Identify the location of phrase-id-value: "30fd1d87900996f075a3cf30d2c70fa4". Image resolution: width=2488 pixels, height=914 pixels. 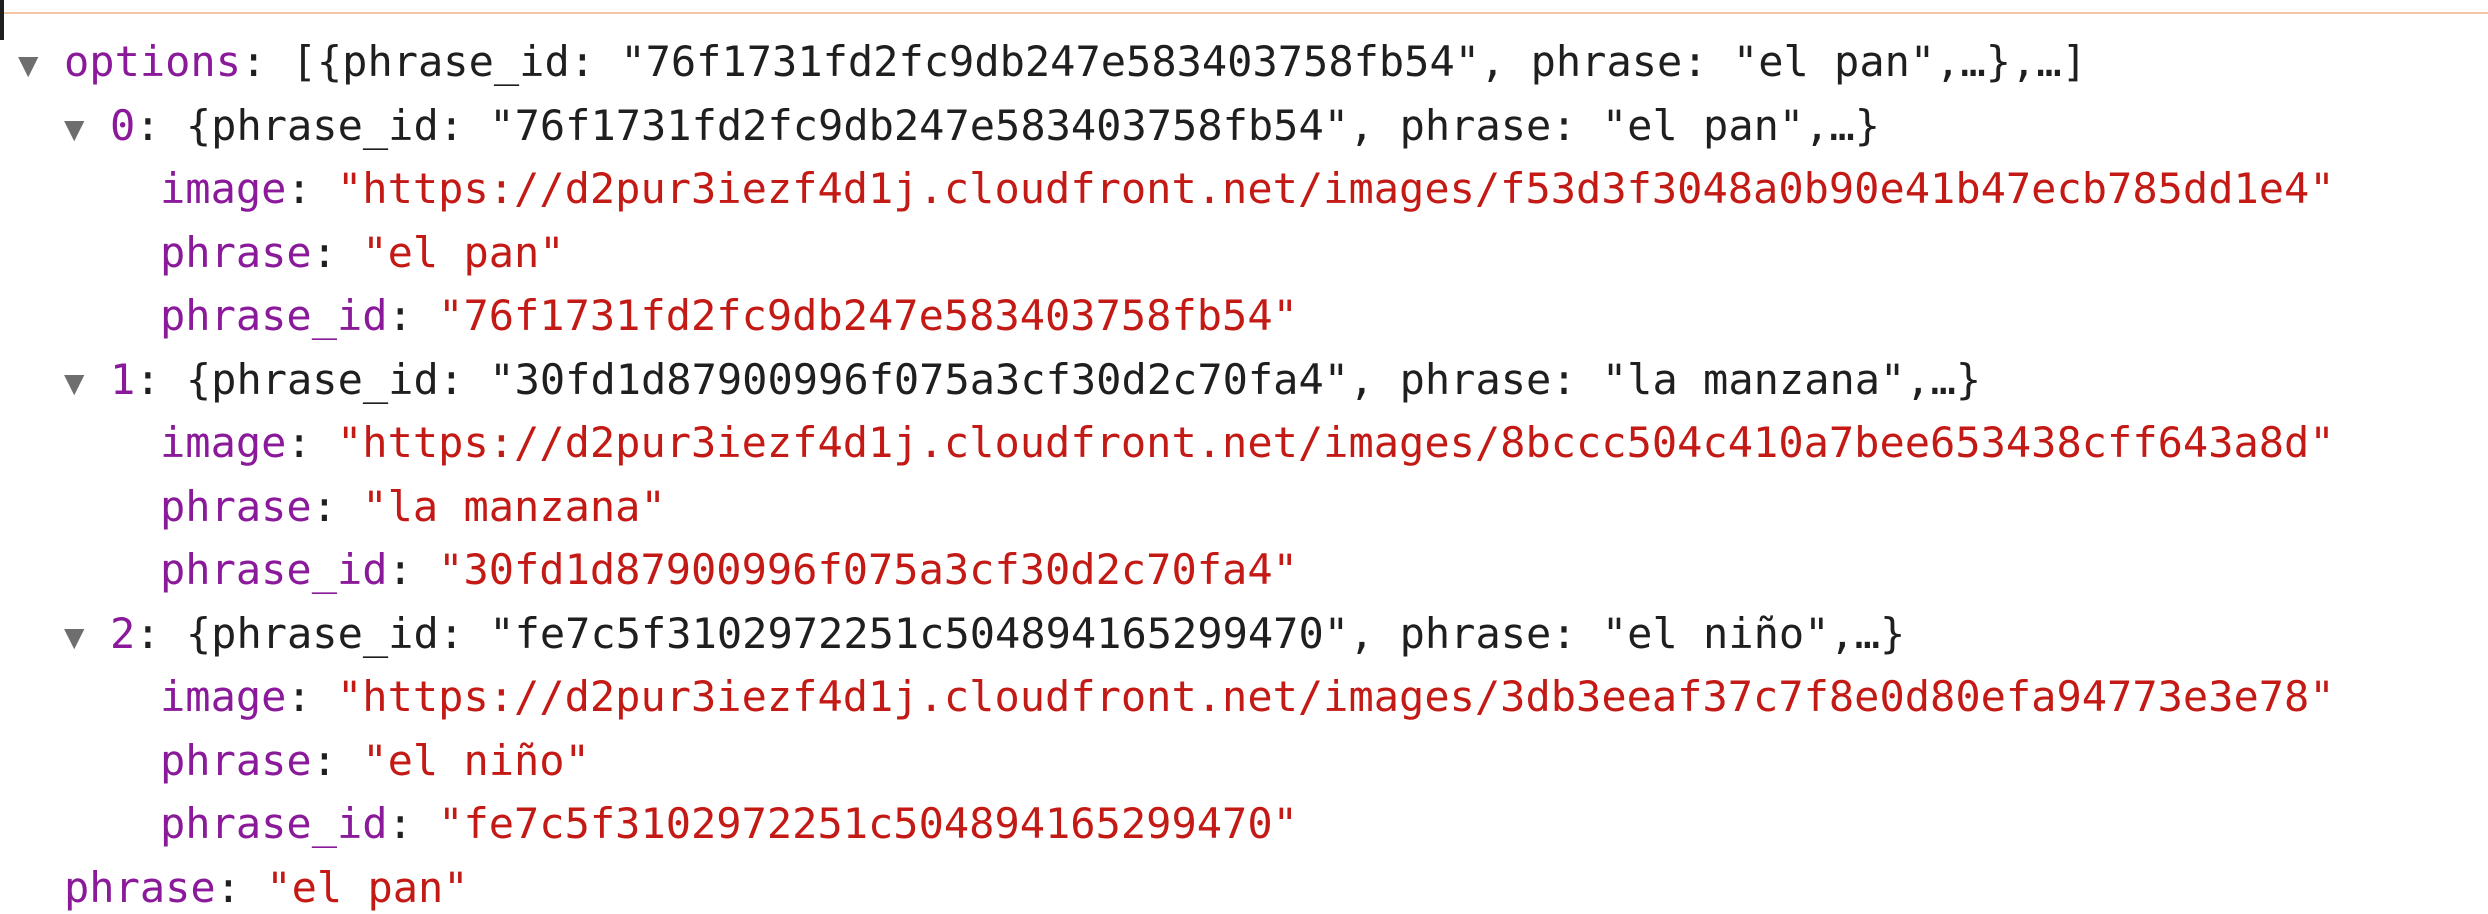
(868, 569).